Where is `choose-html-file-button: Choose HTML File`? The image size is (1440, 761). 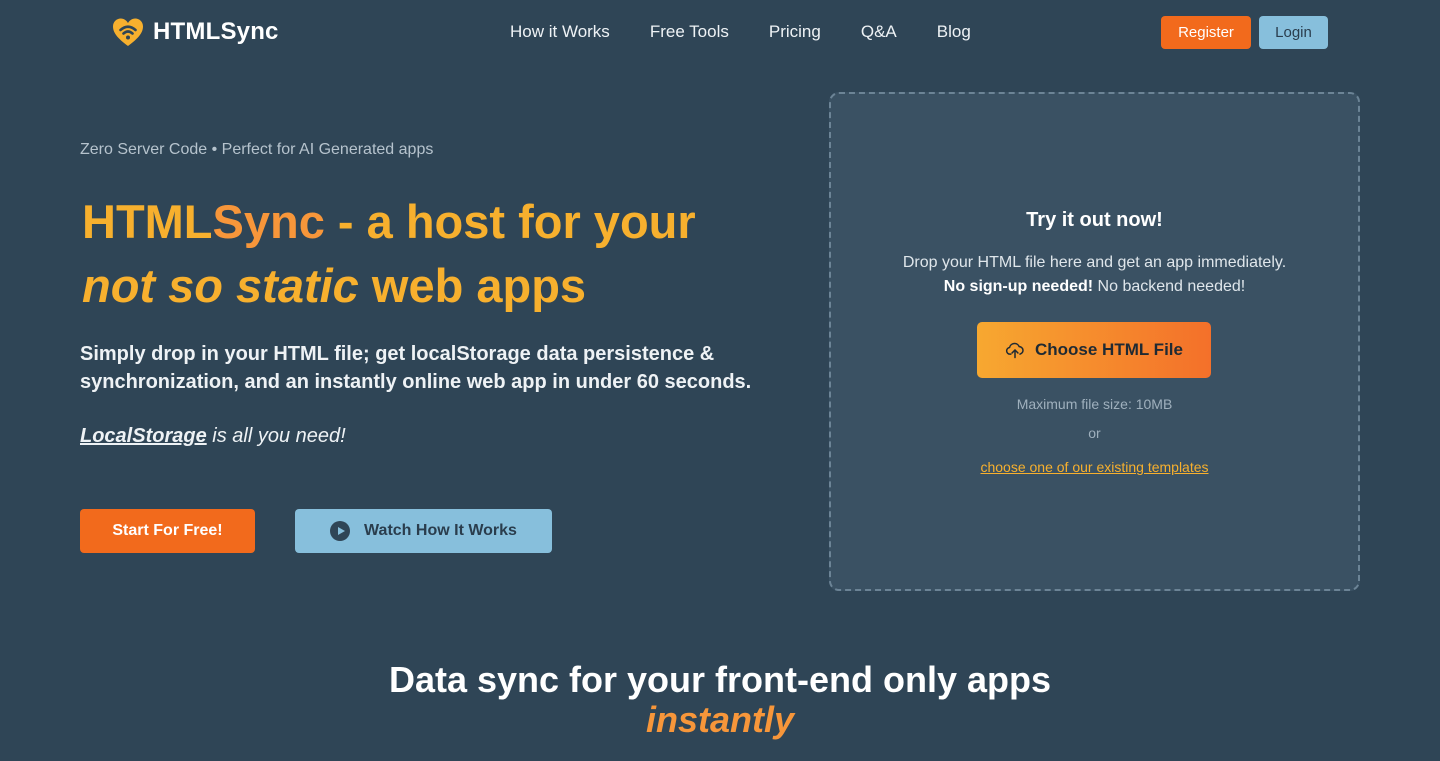
choose-html-file-button: Choose HTML File is located at coordinates (1094, 350).